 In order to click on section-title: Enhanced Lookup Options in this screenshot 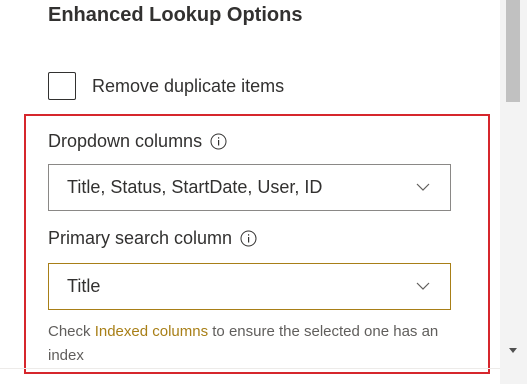, I will do `click(175, 15)`.